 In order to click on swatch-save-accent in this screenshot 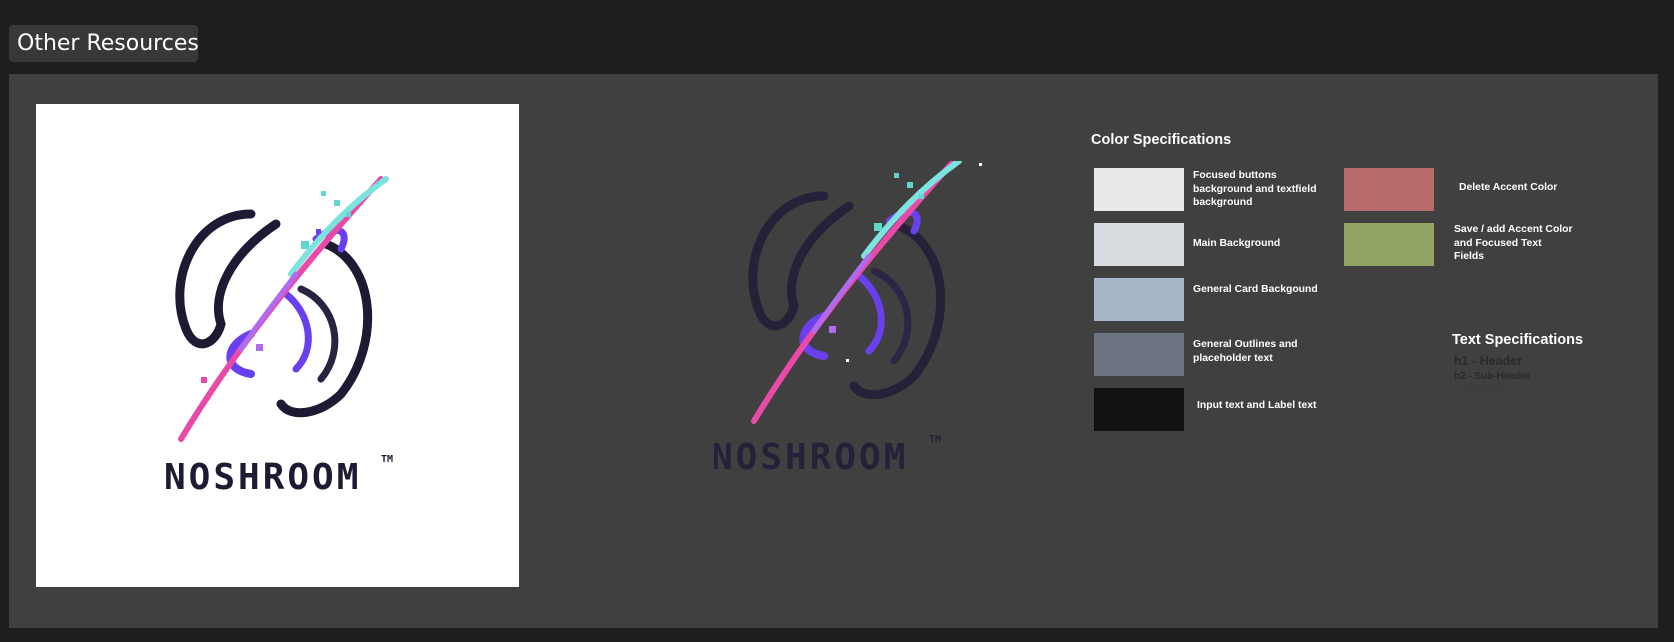, I will do `click(1389, 244)`.